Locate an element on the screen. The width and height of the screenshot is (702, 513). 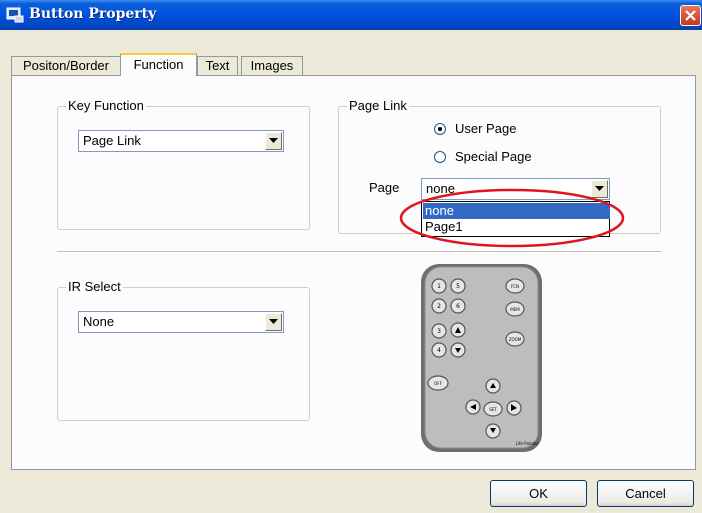
remote-key-fcn: FCN is located at coordinates (515, 286).